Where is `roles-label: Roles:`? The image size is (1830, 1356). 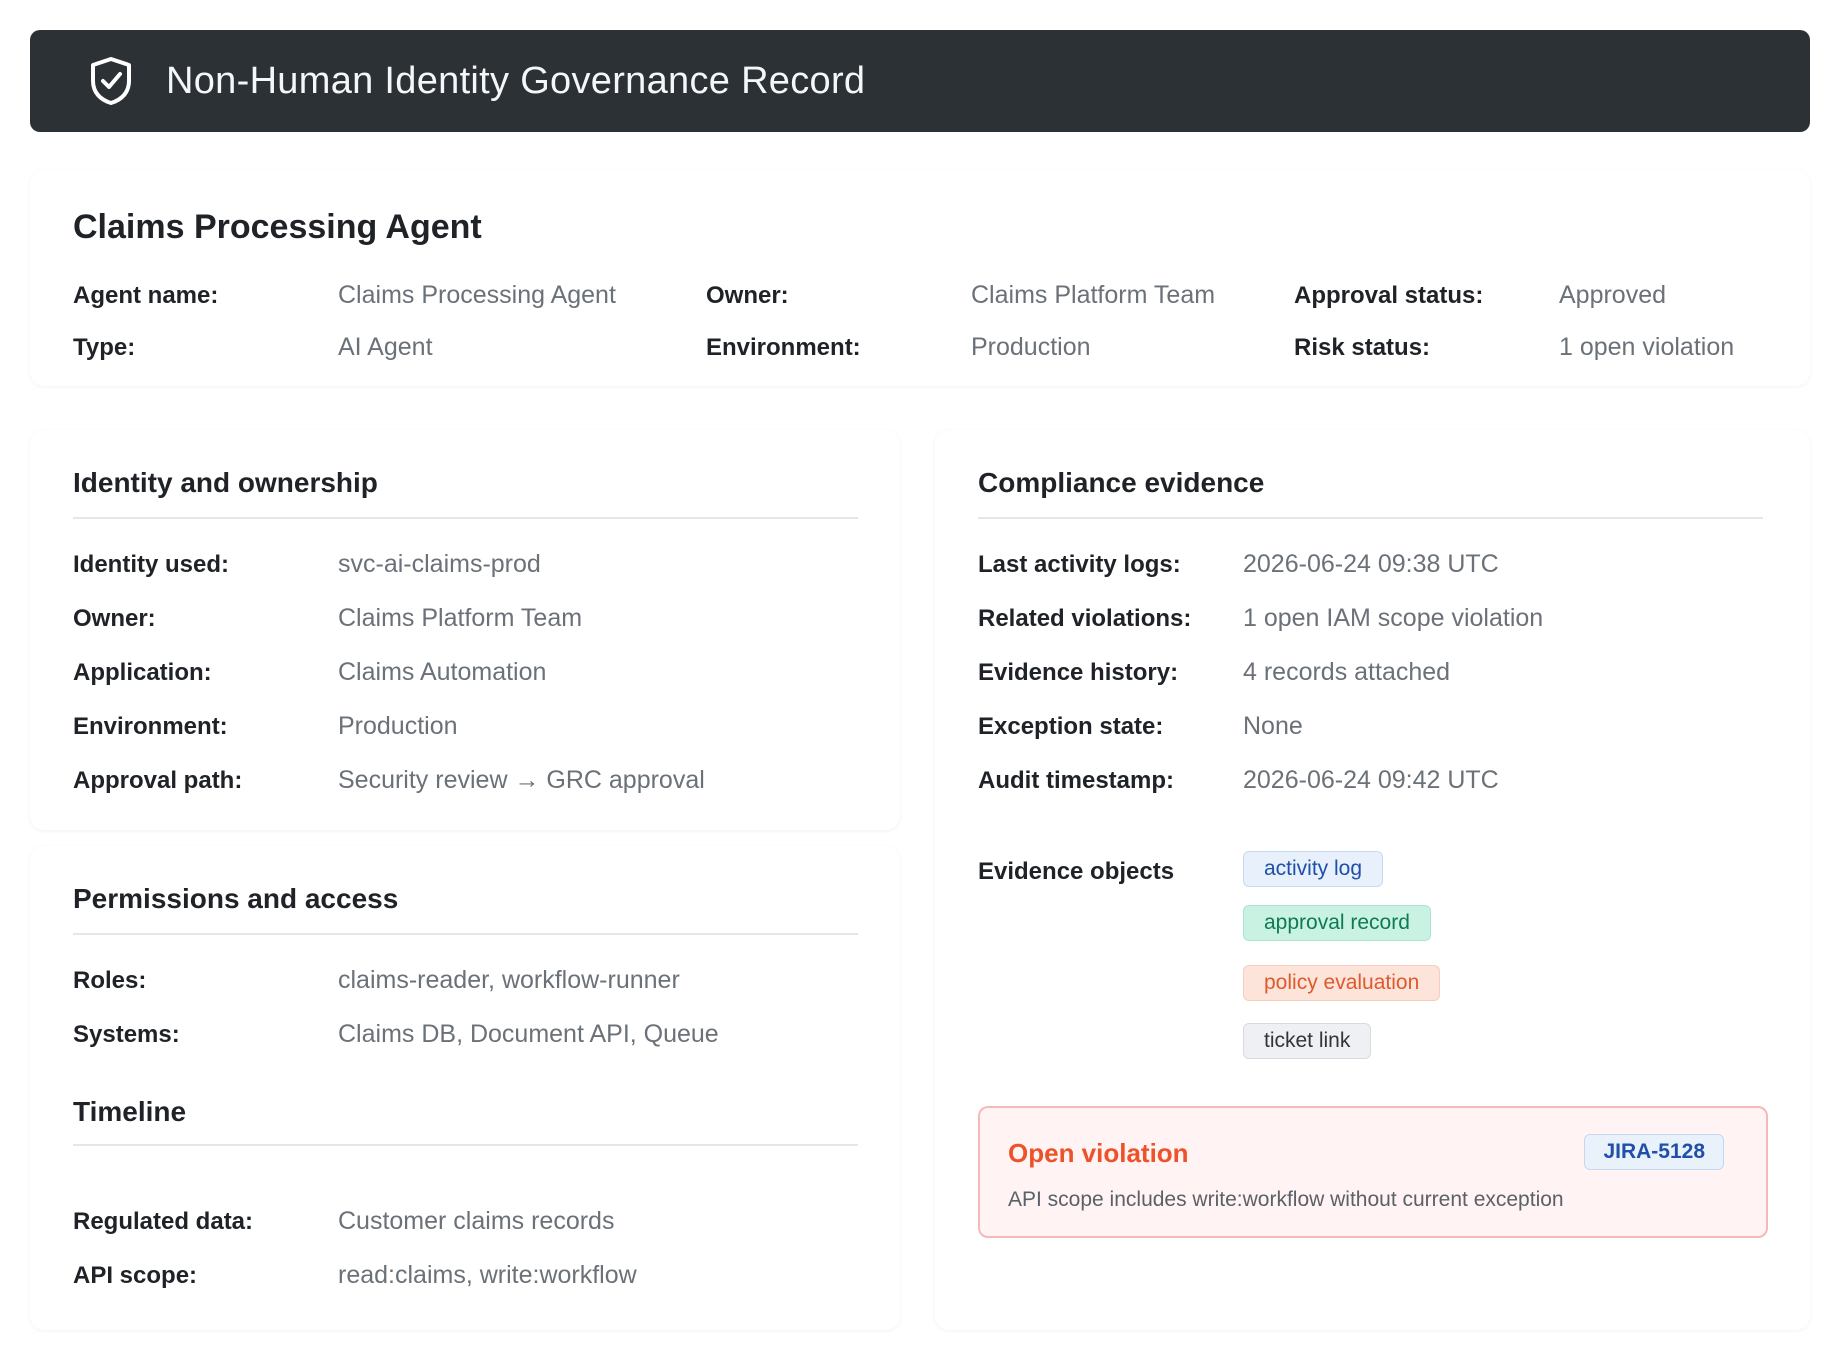
roles-label: Roles: is located at coordinates (110, 980).